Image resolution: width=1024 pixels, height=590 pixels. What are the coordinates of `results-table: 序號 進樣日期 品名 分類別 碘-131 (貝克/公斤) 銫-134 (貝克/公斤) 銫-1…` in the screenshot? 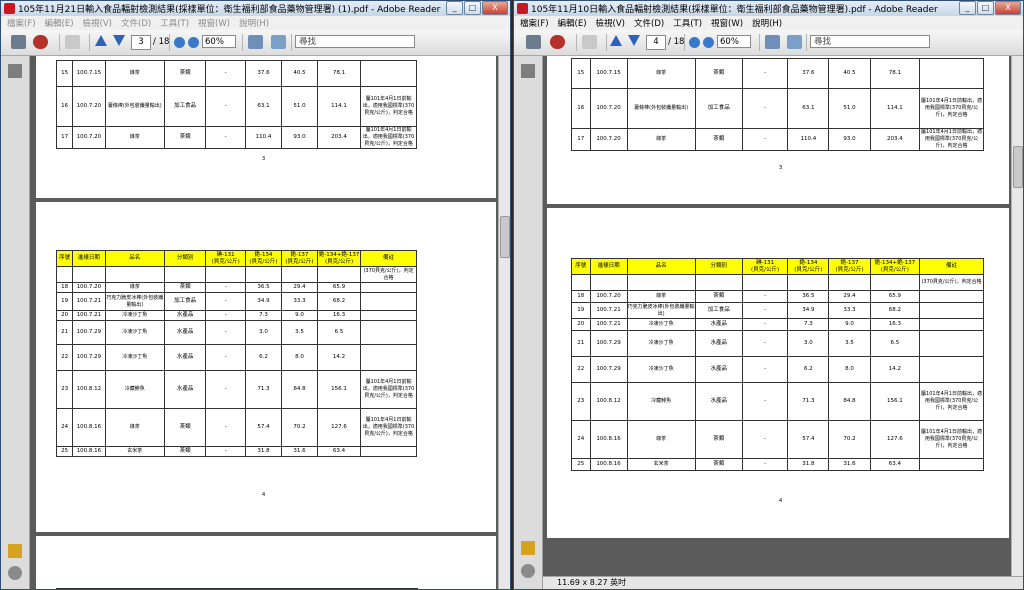 It's located at (236, 353).